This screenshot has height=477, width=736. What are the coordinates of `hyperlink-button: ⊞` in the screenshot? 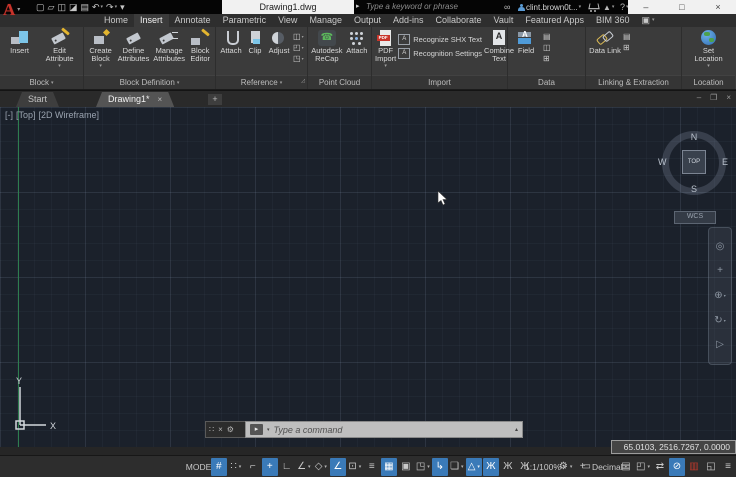 It's located at (547, 58).